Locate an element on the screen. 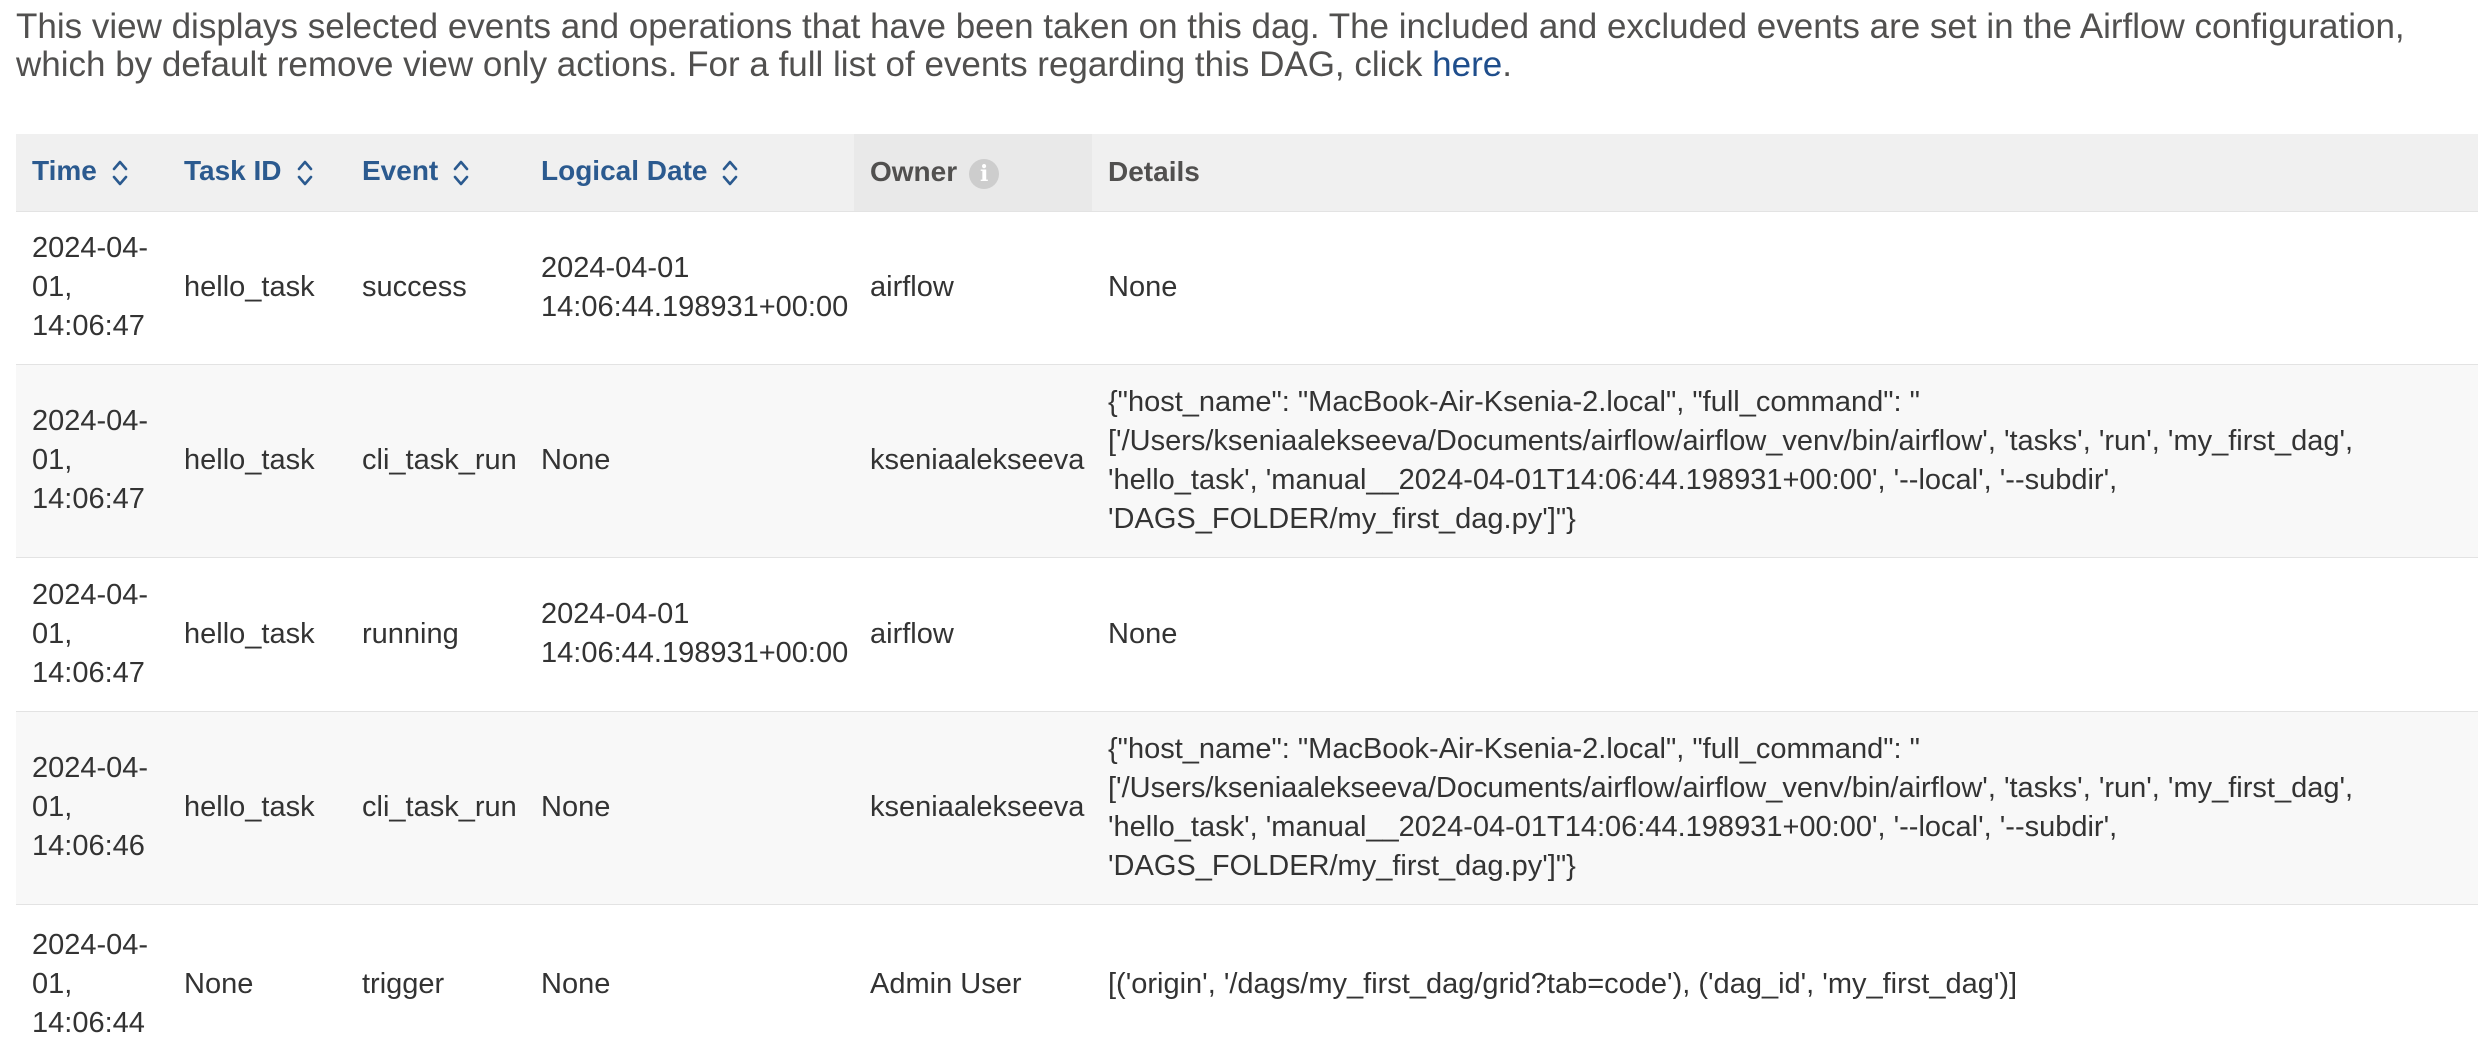  column-header-label: Logical Date is located at coordinates (624, 171).